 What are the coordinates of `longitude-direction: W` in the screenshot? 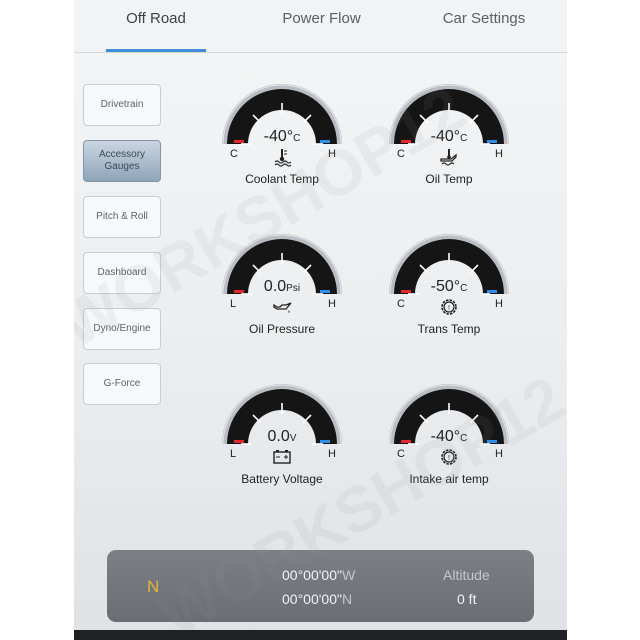 It's located at (348, 575).